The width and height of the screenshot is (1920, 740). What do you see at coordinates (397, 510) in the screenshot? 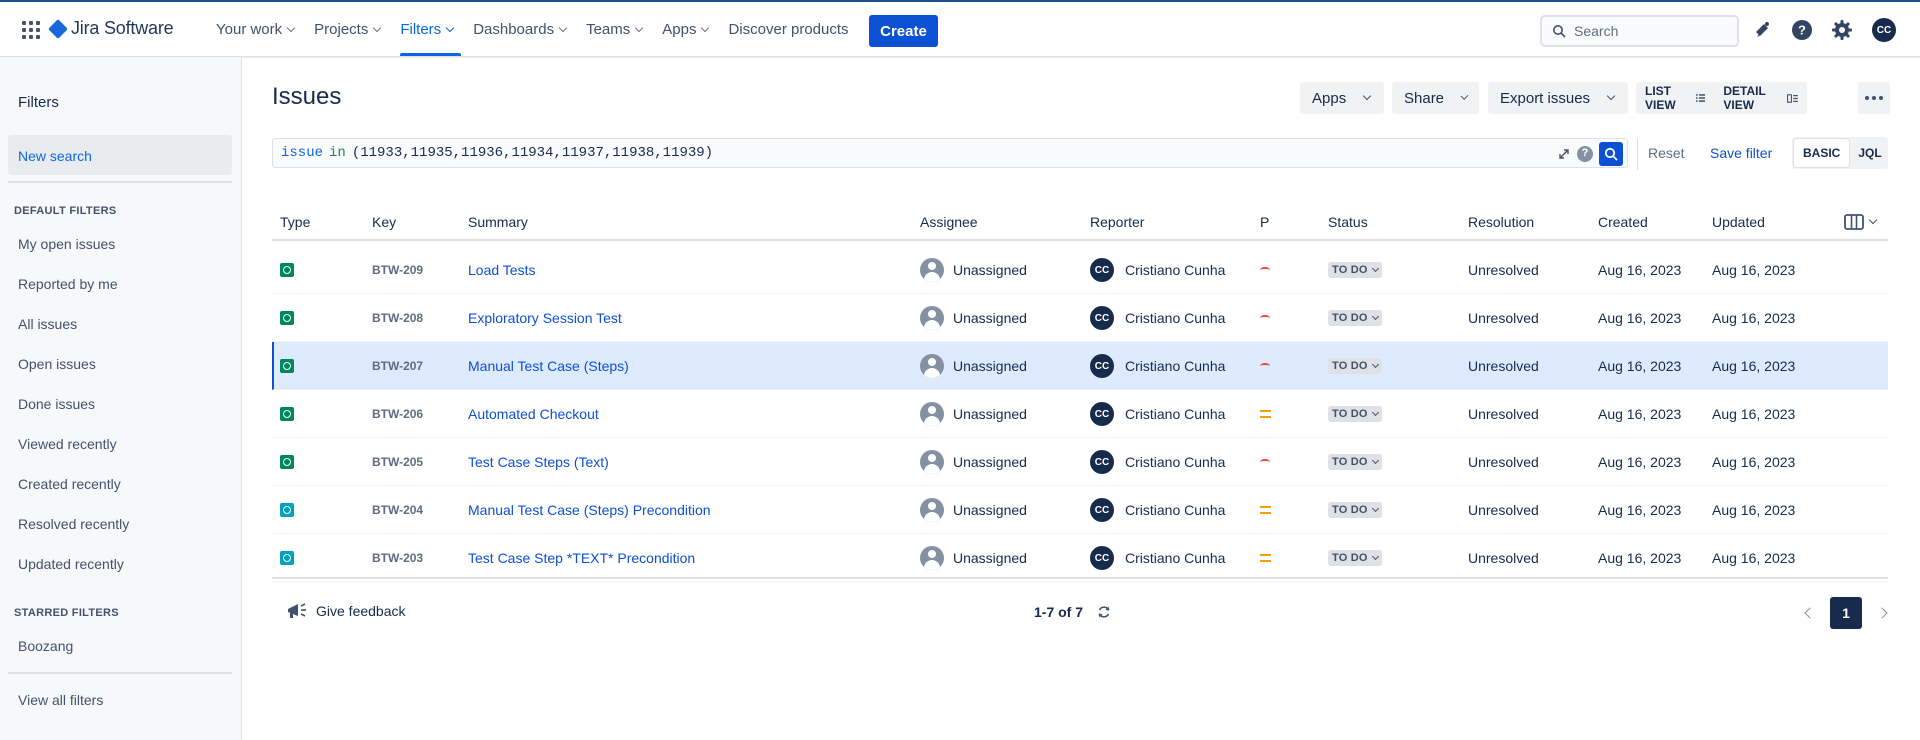
I see `cell-key: BTW-204` at bounding box center [397, 510].